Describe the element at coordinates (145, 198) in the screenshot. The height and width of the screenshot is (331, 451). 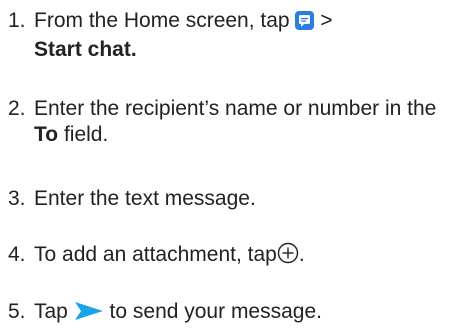
I see `step-text: Enter the text message.` at that location.